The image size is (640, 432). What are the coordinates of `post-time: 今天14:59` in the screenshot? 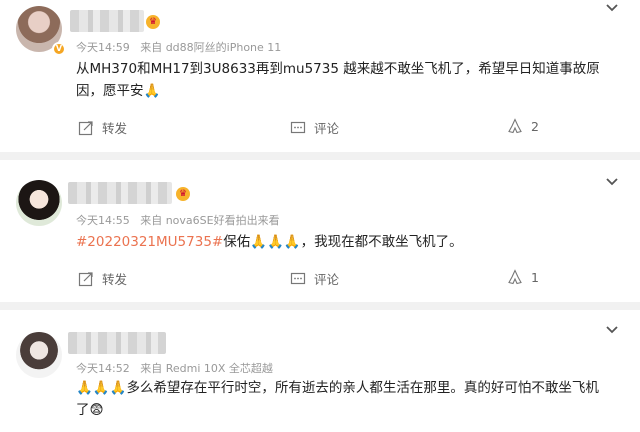 It's located at (103, 47).